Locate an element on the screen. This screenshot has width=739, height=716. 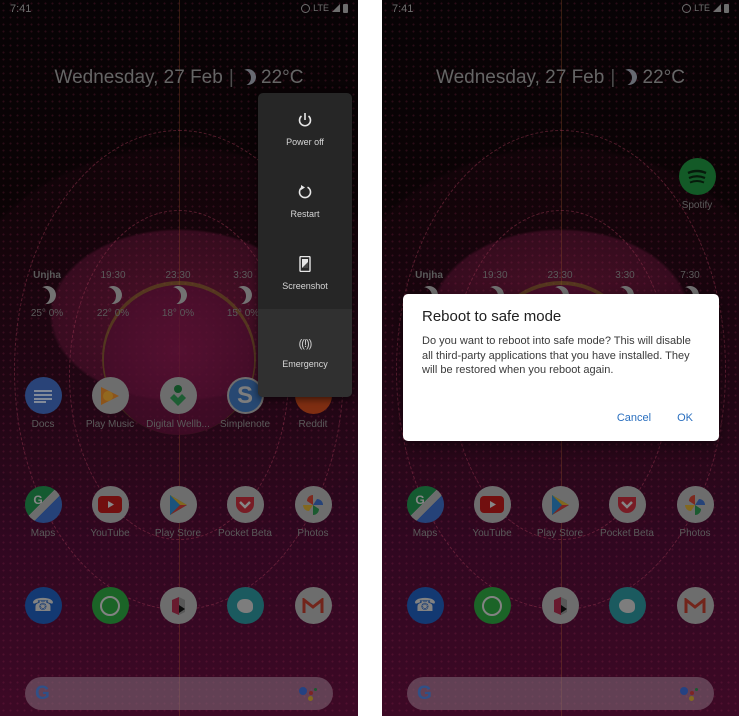
date-text: Wednesday, 27 Feb is located at coordinates (520, 77).